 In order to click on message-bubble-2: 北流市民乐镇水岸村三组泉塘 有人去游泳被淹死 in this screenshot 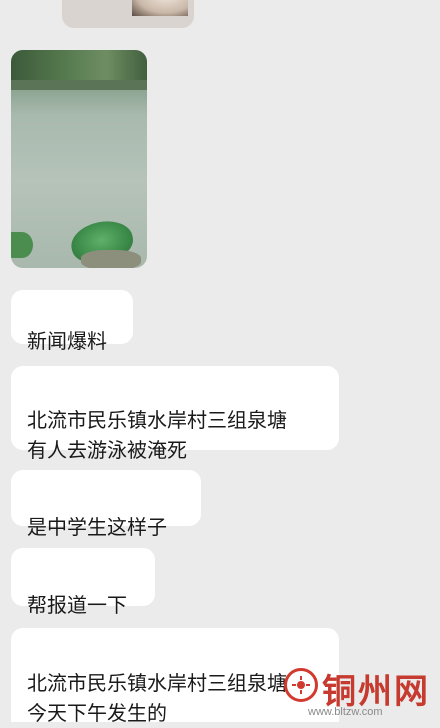, I will do `click(175, 414)`.